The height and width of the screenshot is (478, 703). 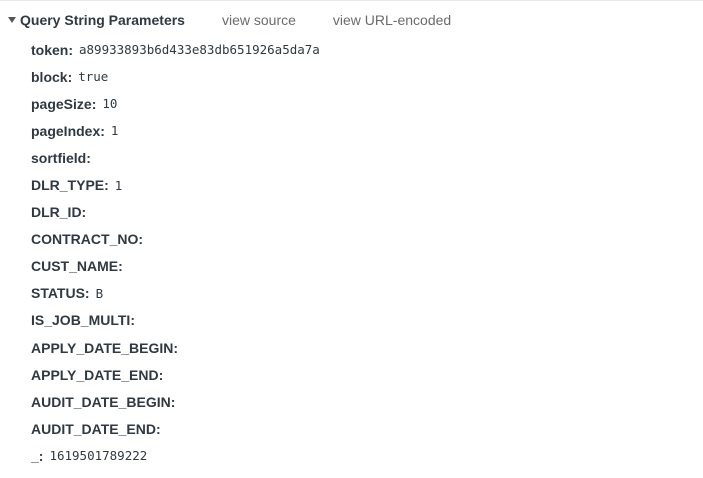 I want to click on param-key: CUST_NAME:, so click(x=77, y=266).